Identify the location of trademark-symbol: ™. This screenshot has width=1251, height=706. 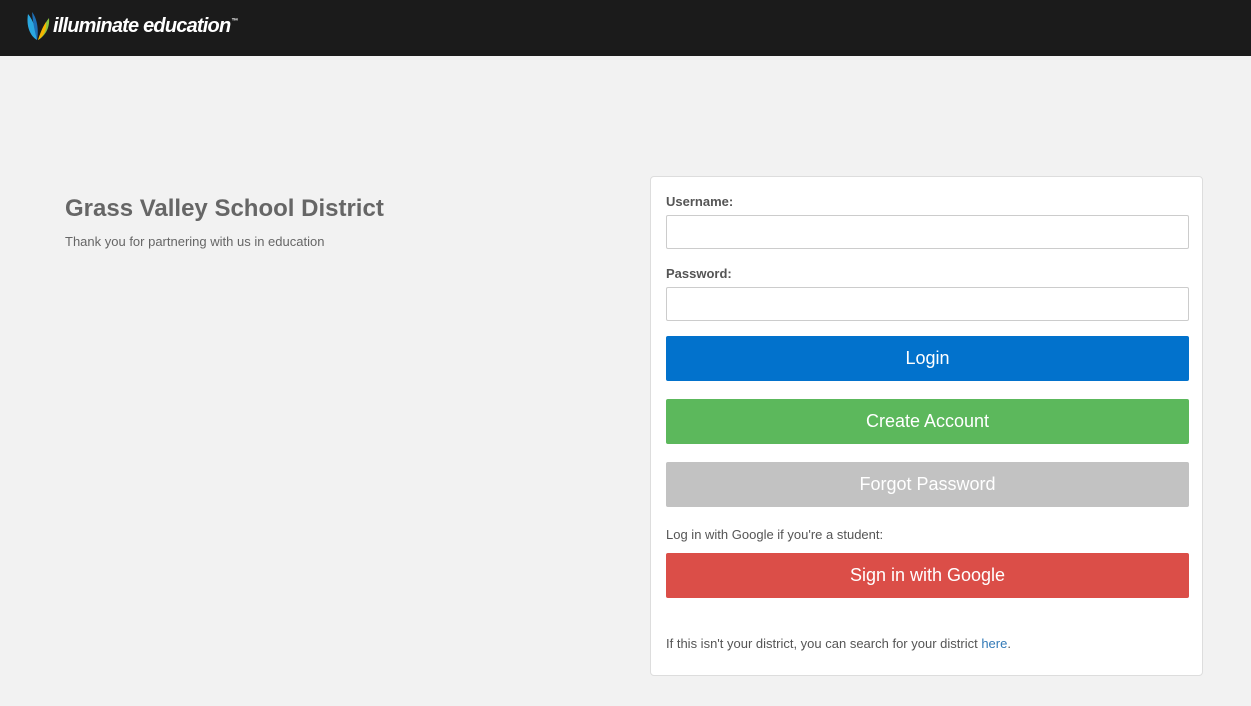
(235, 21).